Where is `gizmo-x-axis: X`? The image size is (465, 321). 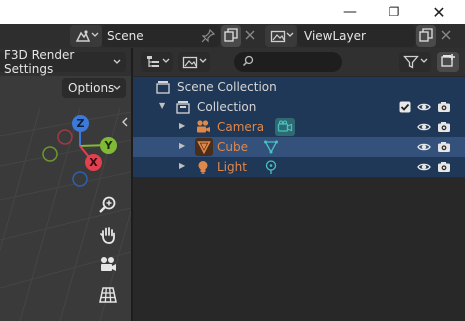 gizmo-x-axis: X is located at coordinates (93, 162).